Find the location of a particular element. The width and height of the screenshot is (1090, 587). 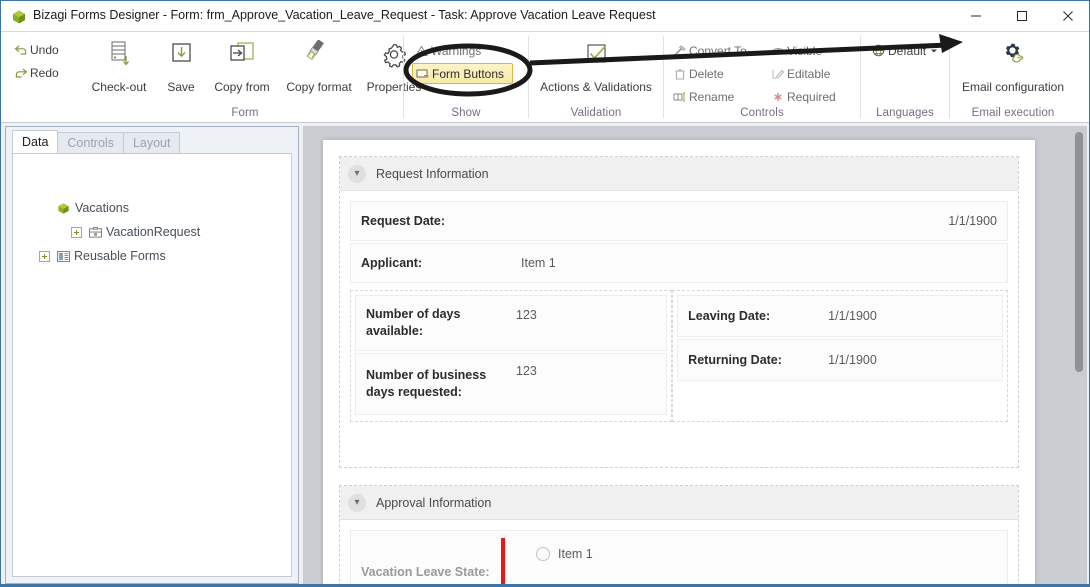

delete-button: Delete is located at coordinates (697, 73).